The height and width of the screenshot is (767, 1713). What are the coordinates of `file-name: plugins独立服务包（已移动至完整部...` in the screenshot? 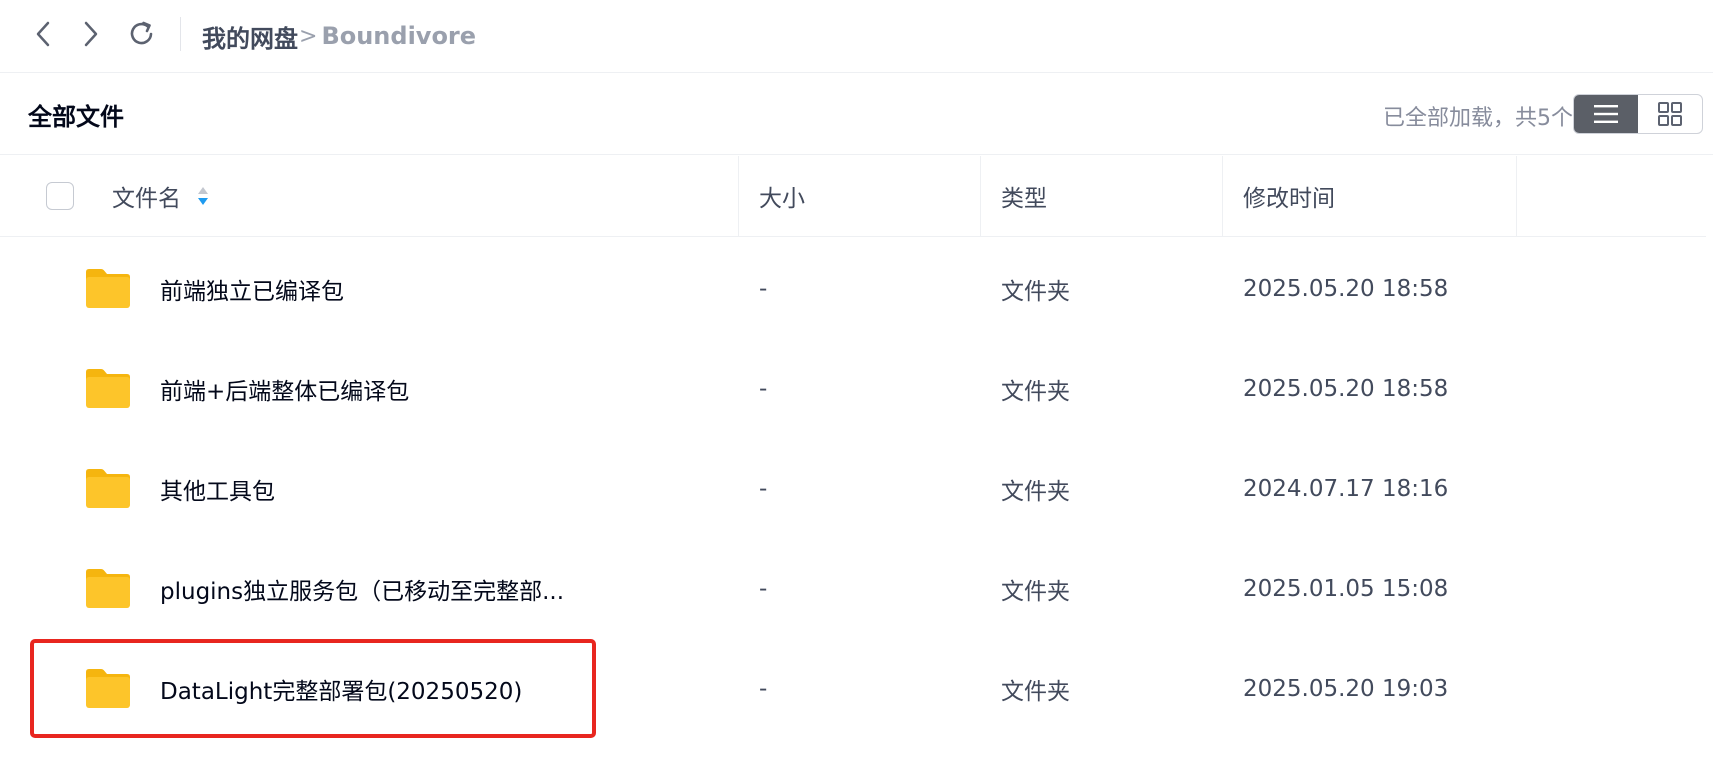 It's located at (362, 592).